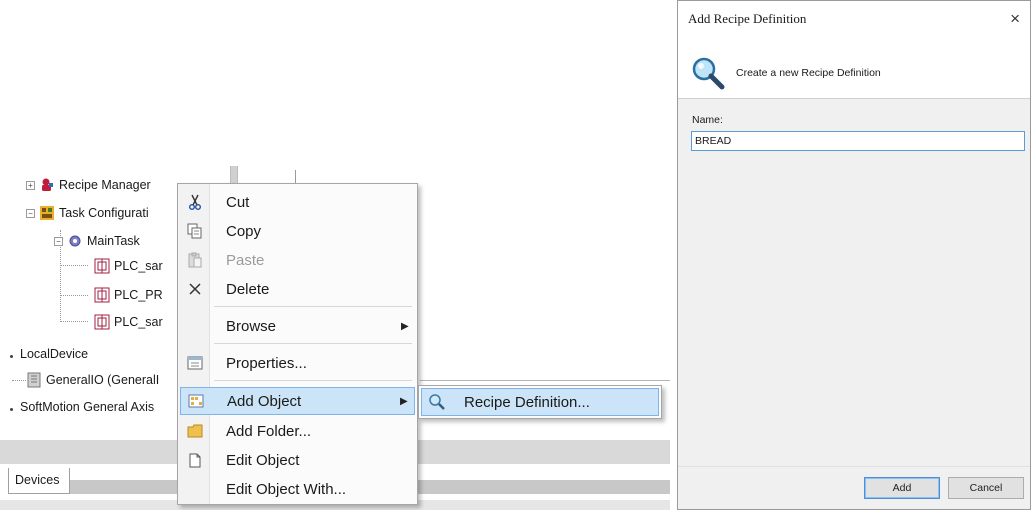 Image resolution: width=1031 pixels, height=510 pixels. What do you see at coordinates (87, 213) in the screenshot?
I see `tree-item-task-configuration: − Task Configurati` at bounding box center [87, 213].